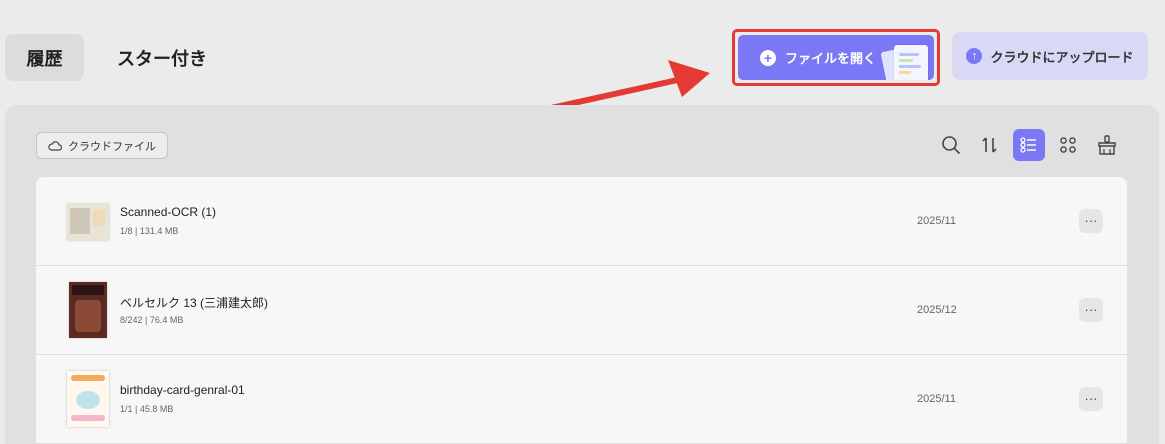  What do you see at coordinates (112, 146) in the screenshot?
I see `cloud-files-label: クラウドファイル` at bounding box center [112, 146].